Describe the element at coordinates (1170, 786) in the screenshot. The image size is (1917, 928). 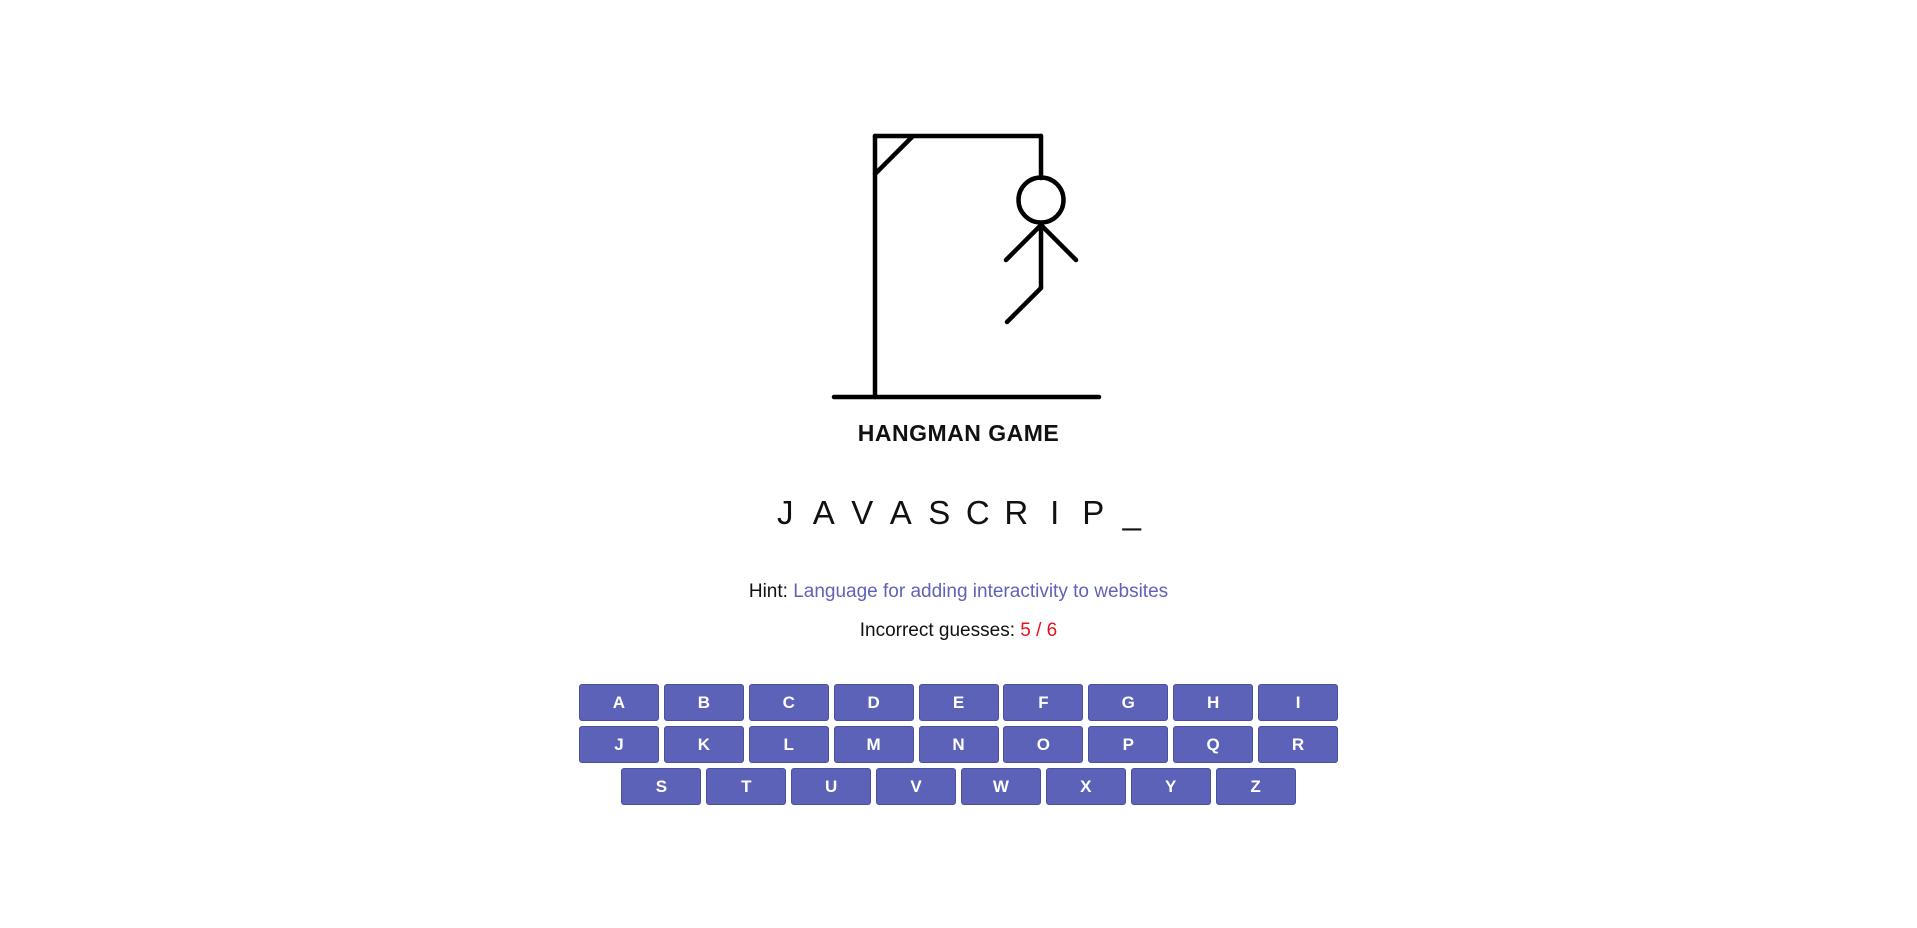
I see `letter-key-y: Y` at that location.